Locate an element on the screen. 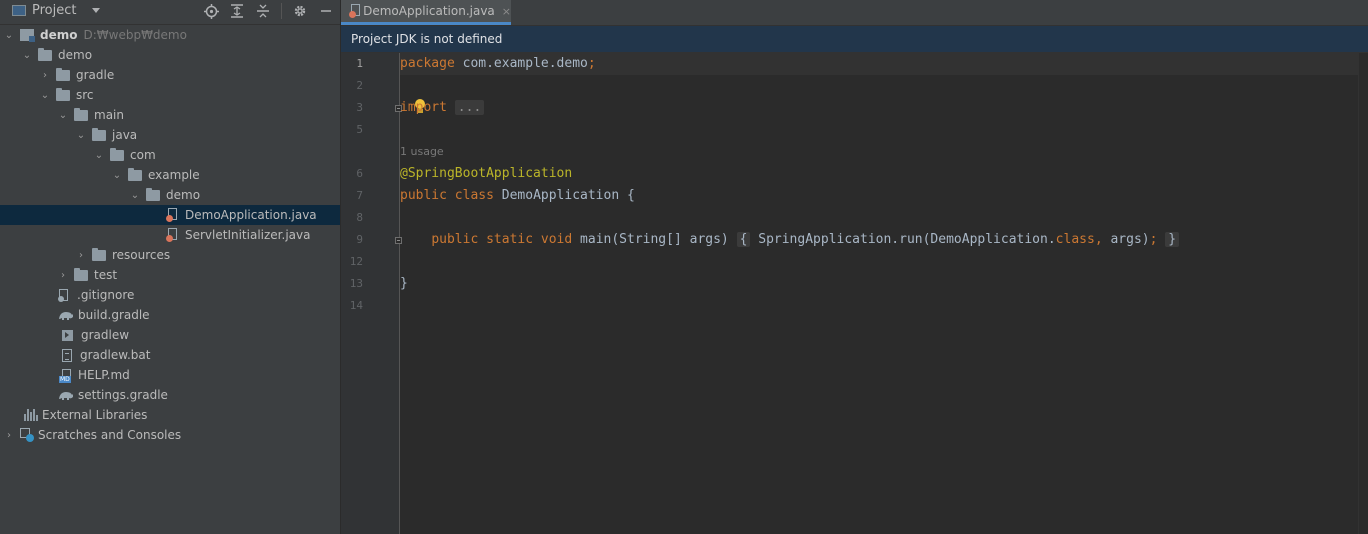  expand-all-icon is located at coordinates (237, 11).